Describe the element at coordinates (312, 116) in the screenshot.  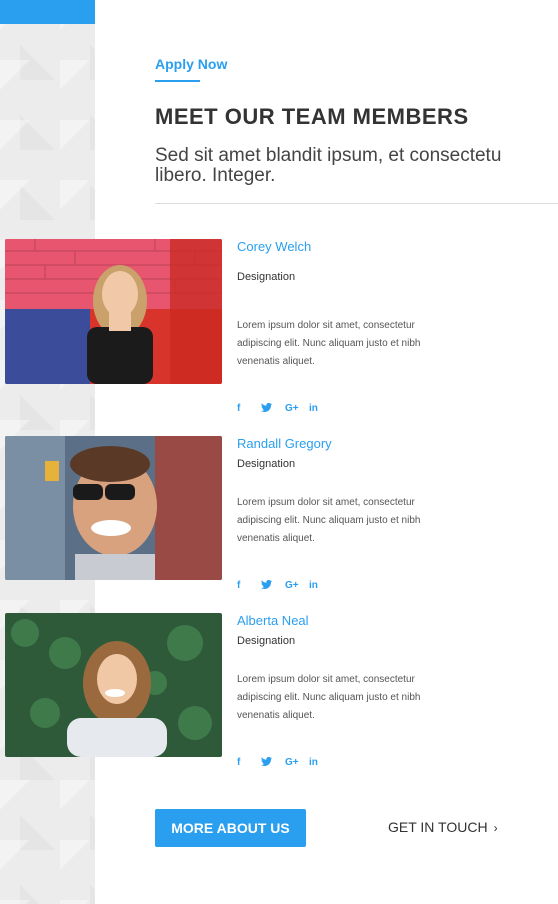
I see `page-title: MEET OUR TEAM MEMBERS` at that location.